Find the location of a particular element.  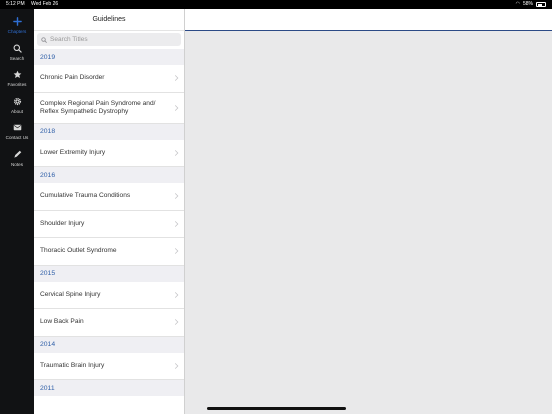

star-icon is located at coordinates (17, 74).